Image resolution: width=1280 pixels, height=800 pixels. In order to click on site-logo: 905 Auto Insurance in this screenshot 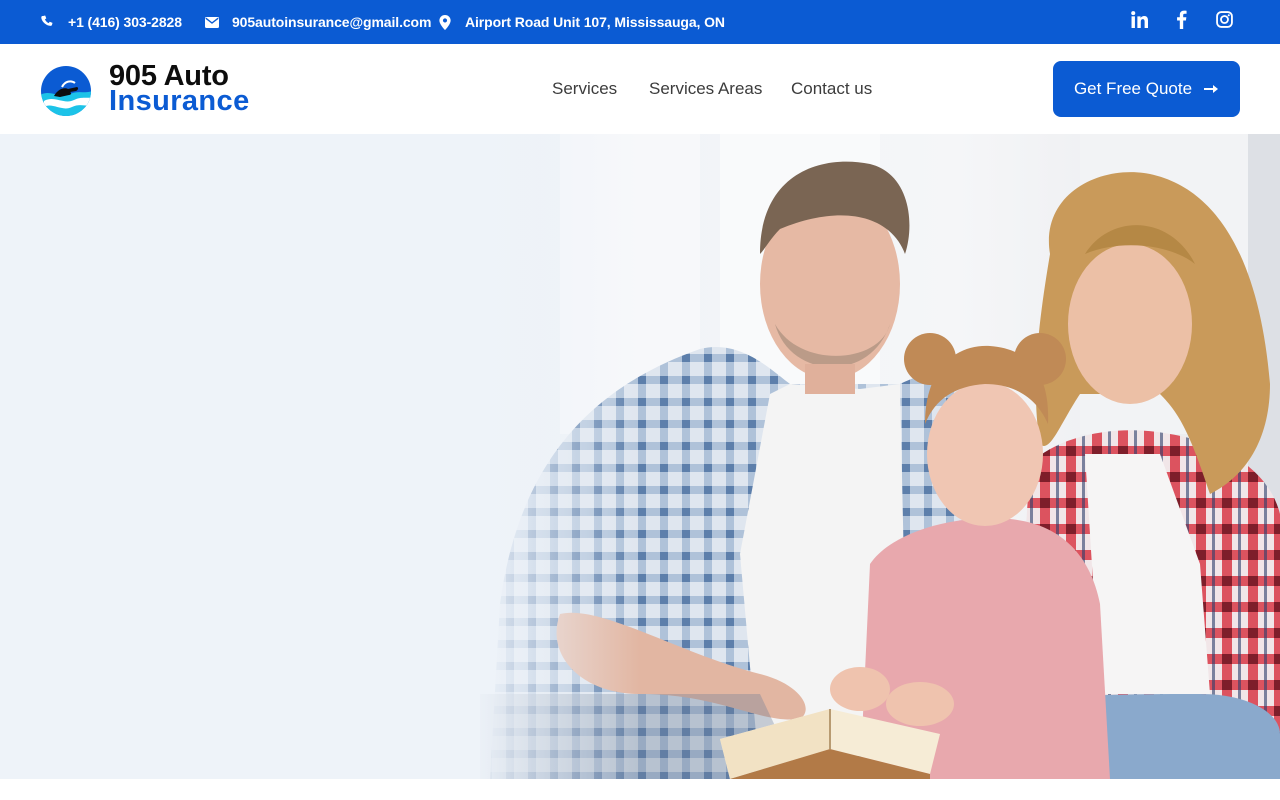, I will do `click(152, 88)`.